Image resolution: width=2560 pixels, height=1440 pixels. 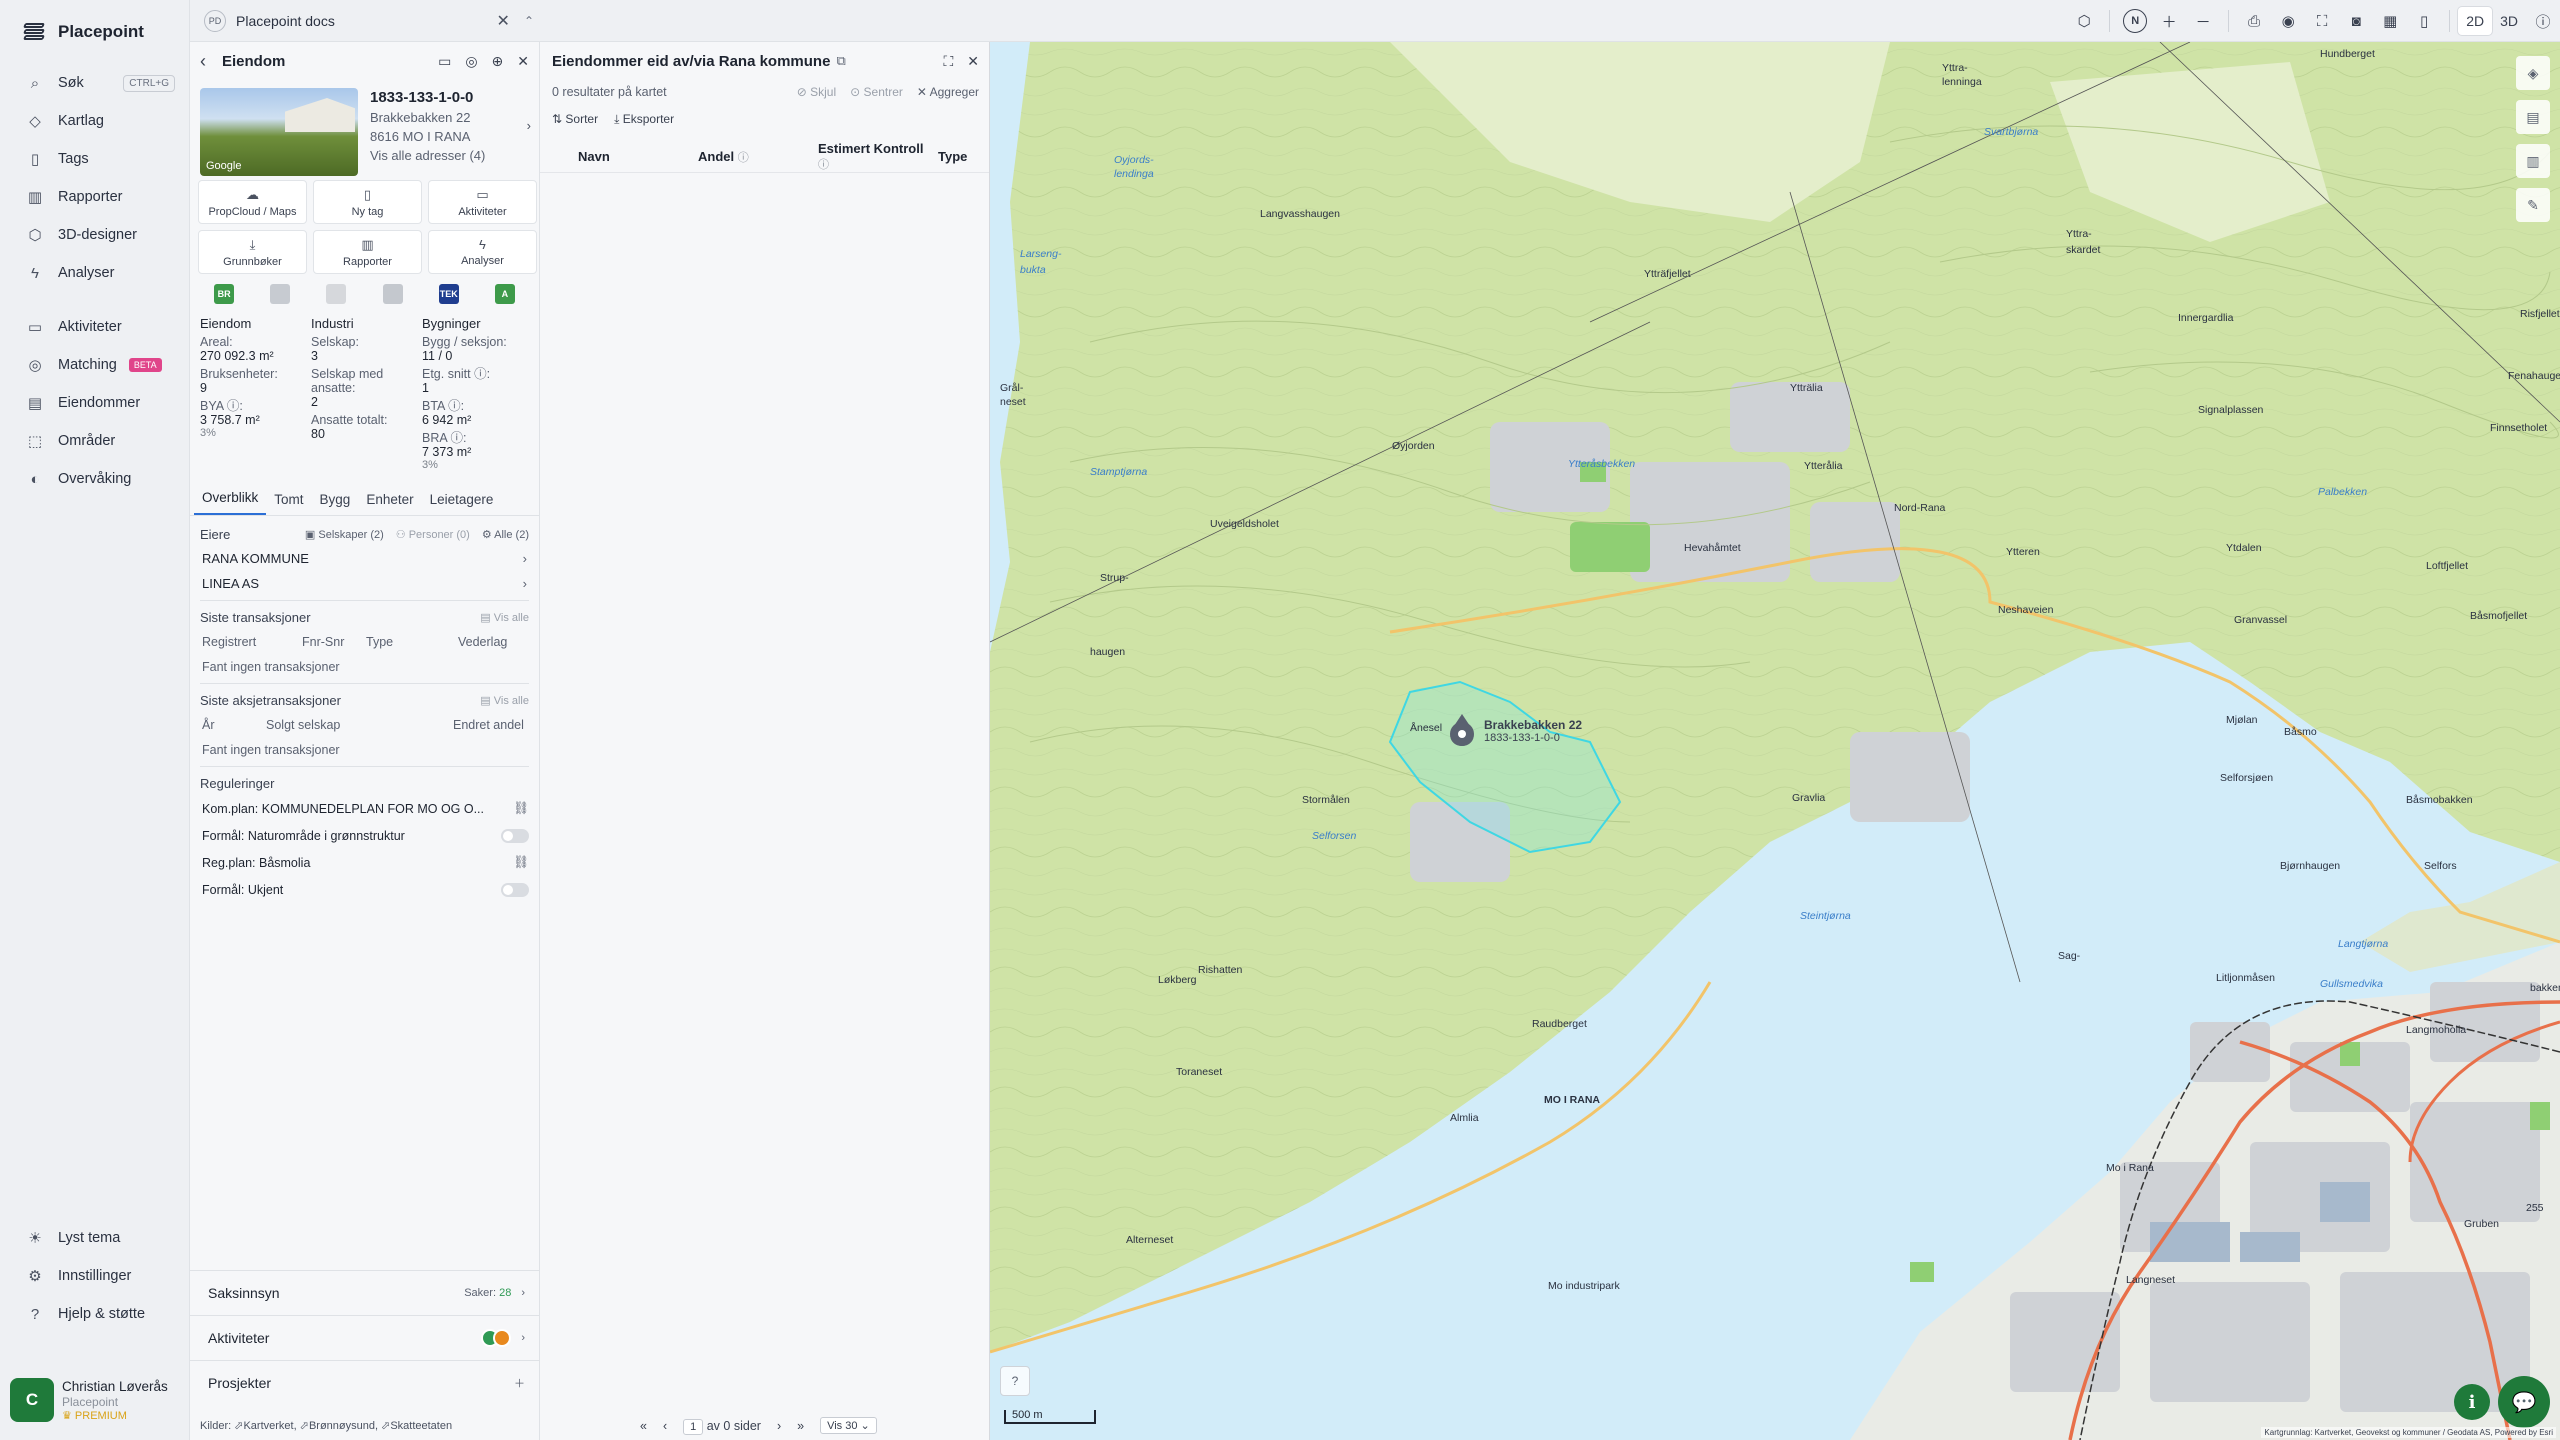 What do you see at coordinates (2472, 1402) in the screenshot?
I see `info-button: i` at bounding box center [2472, 1402].